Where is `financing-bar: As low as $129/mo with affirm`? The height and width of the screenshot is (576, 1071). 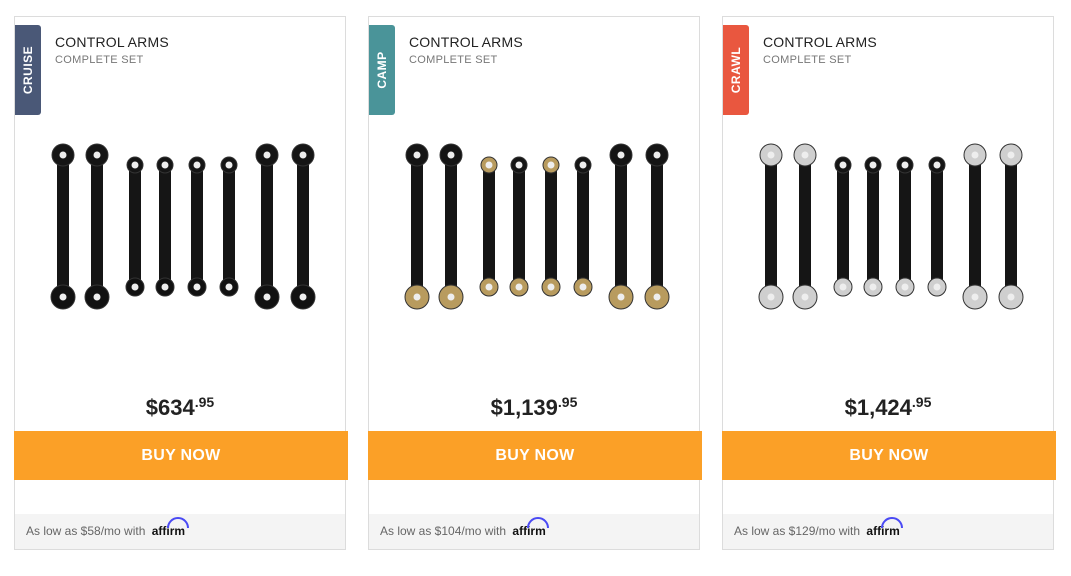
financing-bar: As low as $129/mo with affirm is located at coordinates (888, 531).